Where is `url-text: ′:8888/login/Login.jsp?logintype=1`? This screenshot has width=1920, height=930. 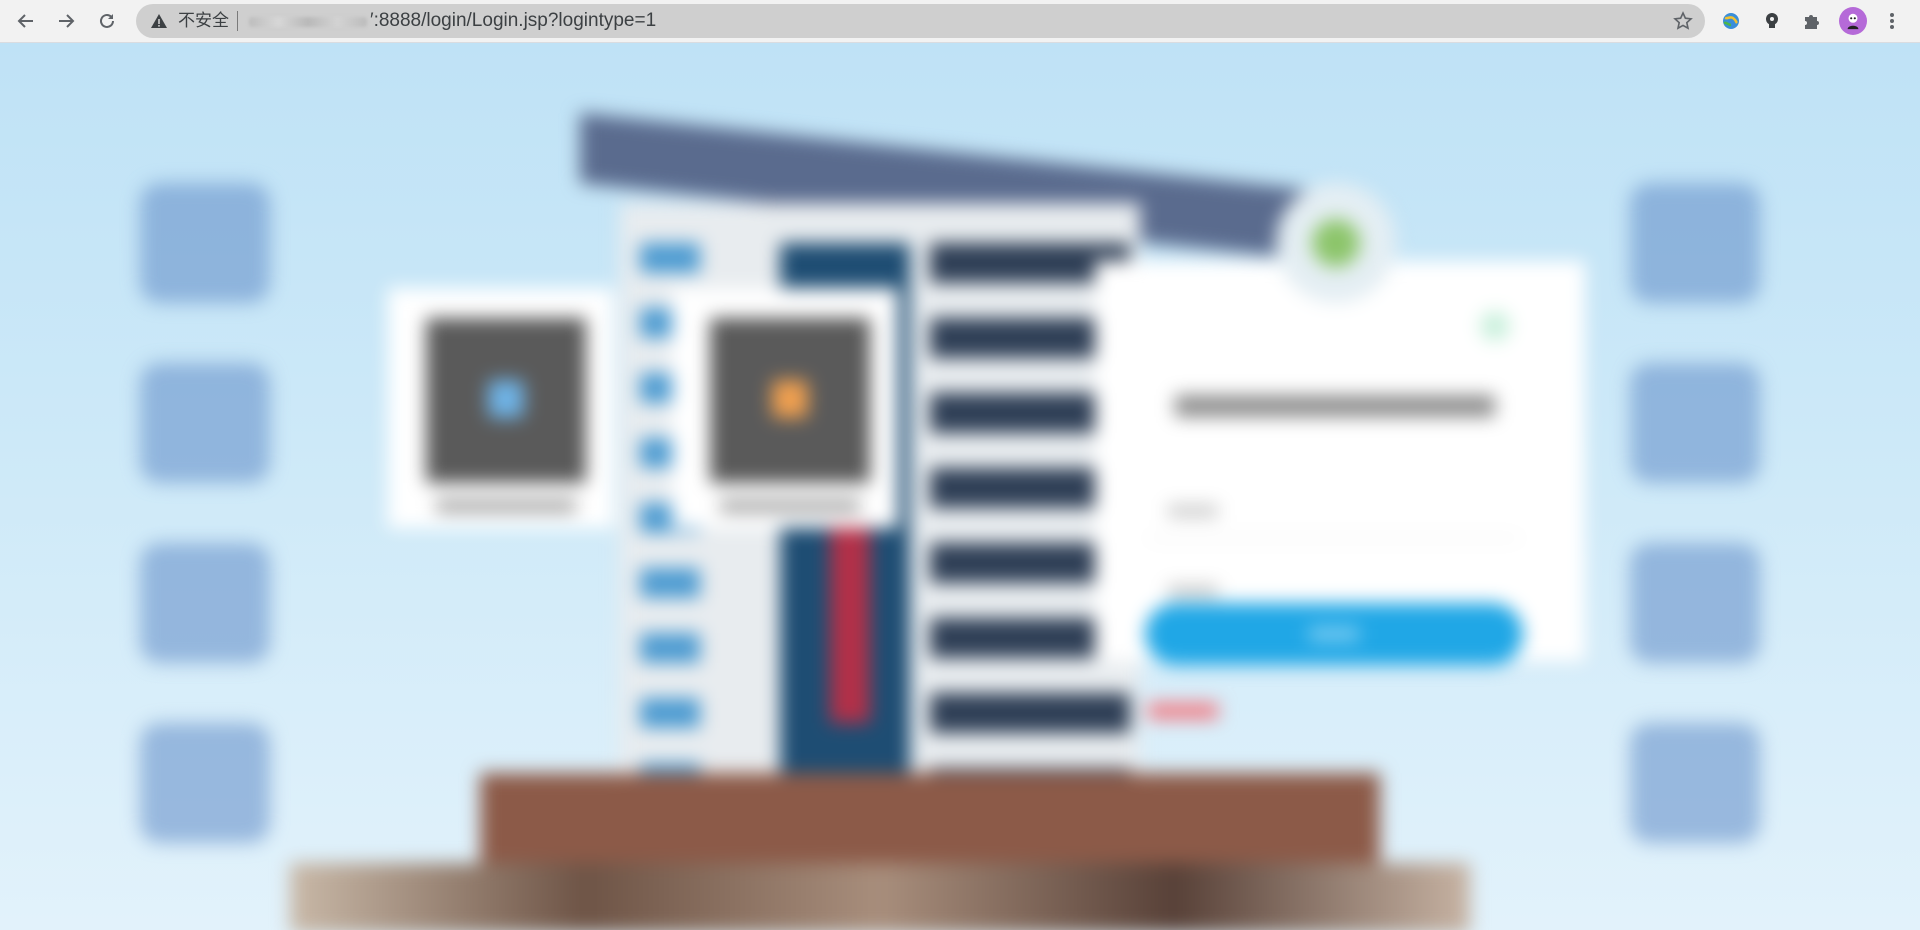
url-text: ′:8888/login/Login.jsp?logintype=1 is located at coordinates (513, 21).